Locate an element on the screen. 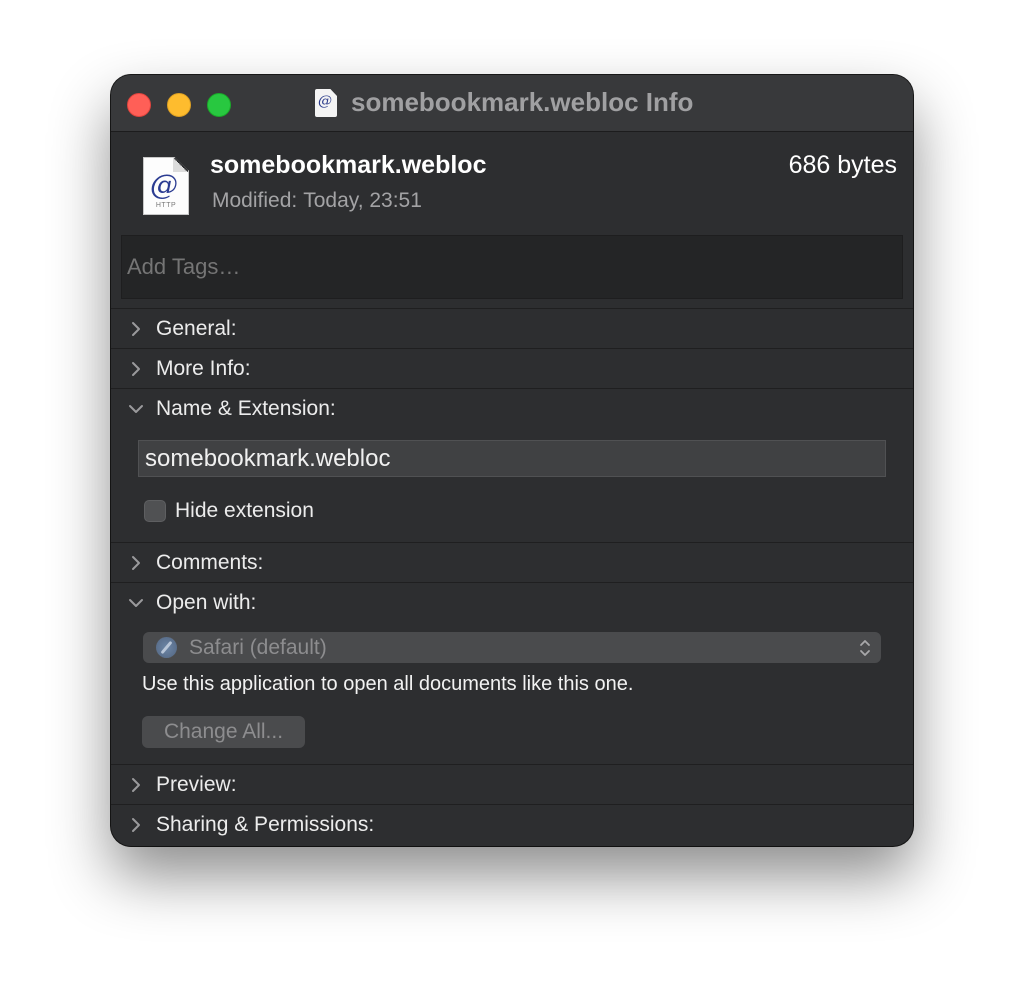 Image resolution: width=1024 pixels, height=994 pixels. section-open-with: Open with: is located at coordinates (191, 603).